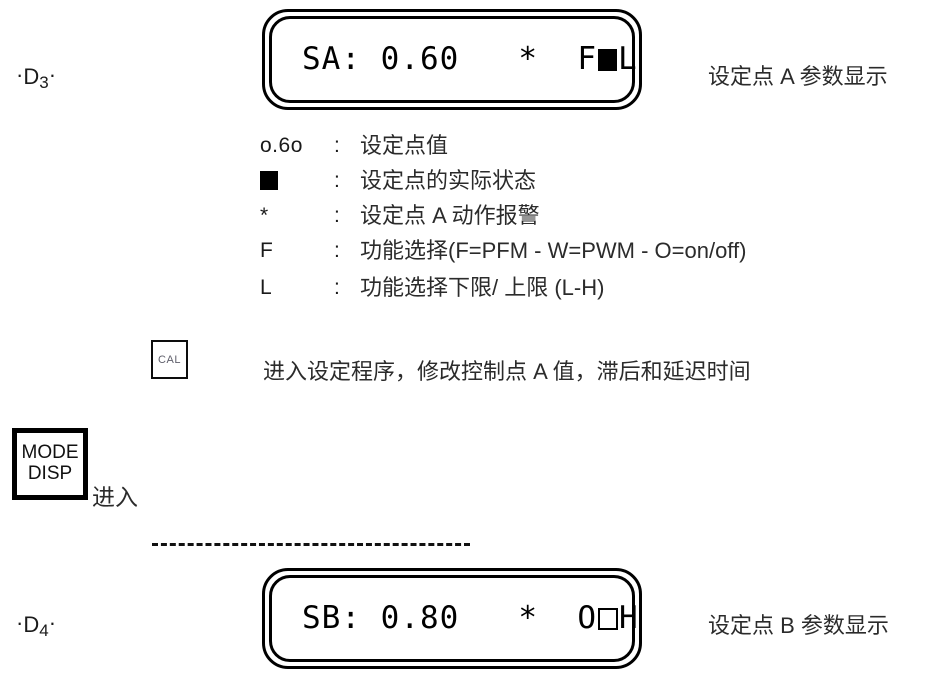 This screenshot has height=679, width=952. I want to click on lcd-screen-a: SA: 0.60 * FL, so click(453, 59).